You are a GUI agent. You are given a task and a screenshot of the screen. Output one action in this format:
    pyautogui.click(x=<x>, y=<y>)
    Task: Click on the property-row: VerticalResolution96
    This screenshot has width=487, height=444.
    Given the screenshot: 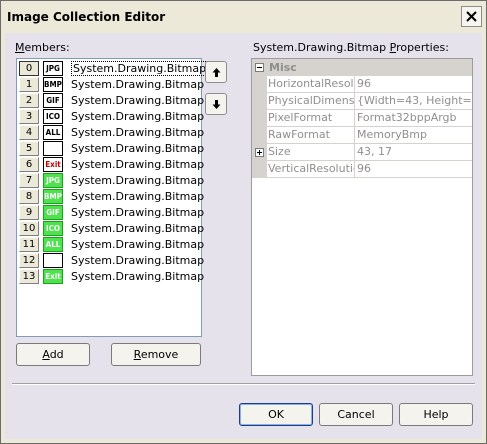 What is the action you would take?
    pyautogui.click(x=369, y=169)
    